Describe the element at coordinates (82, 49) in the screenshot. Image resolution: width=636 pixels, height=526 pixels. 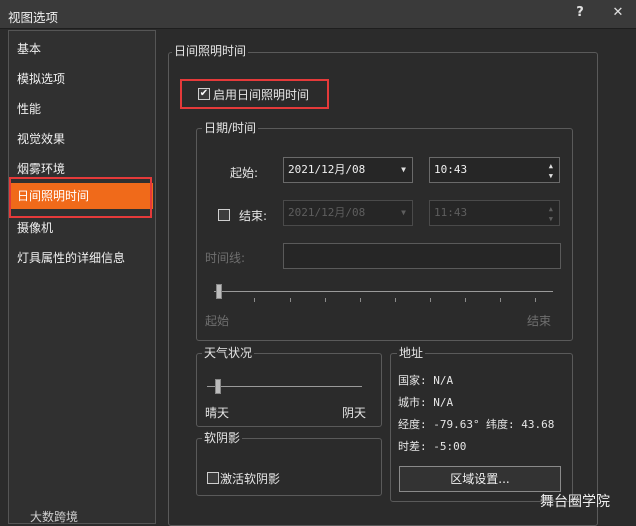
I see `sidebar-item-basic: 基本` at that location.